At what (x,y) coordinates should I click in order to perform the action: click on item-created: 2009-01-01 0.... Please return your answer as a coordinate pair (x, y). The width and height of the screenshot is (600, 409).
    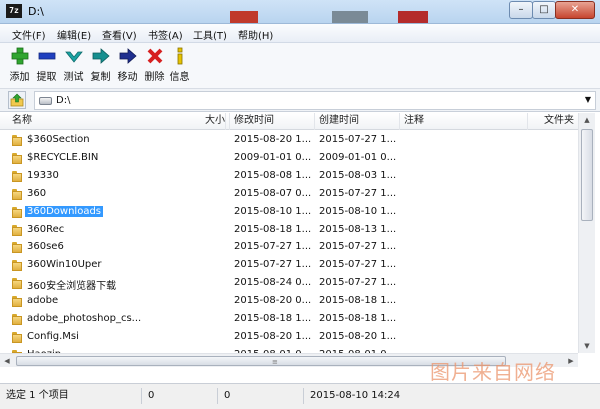
    Looking at the image, I should click on (358, 157).